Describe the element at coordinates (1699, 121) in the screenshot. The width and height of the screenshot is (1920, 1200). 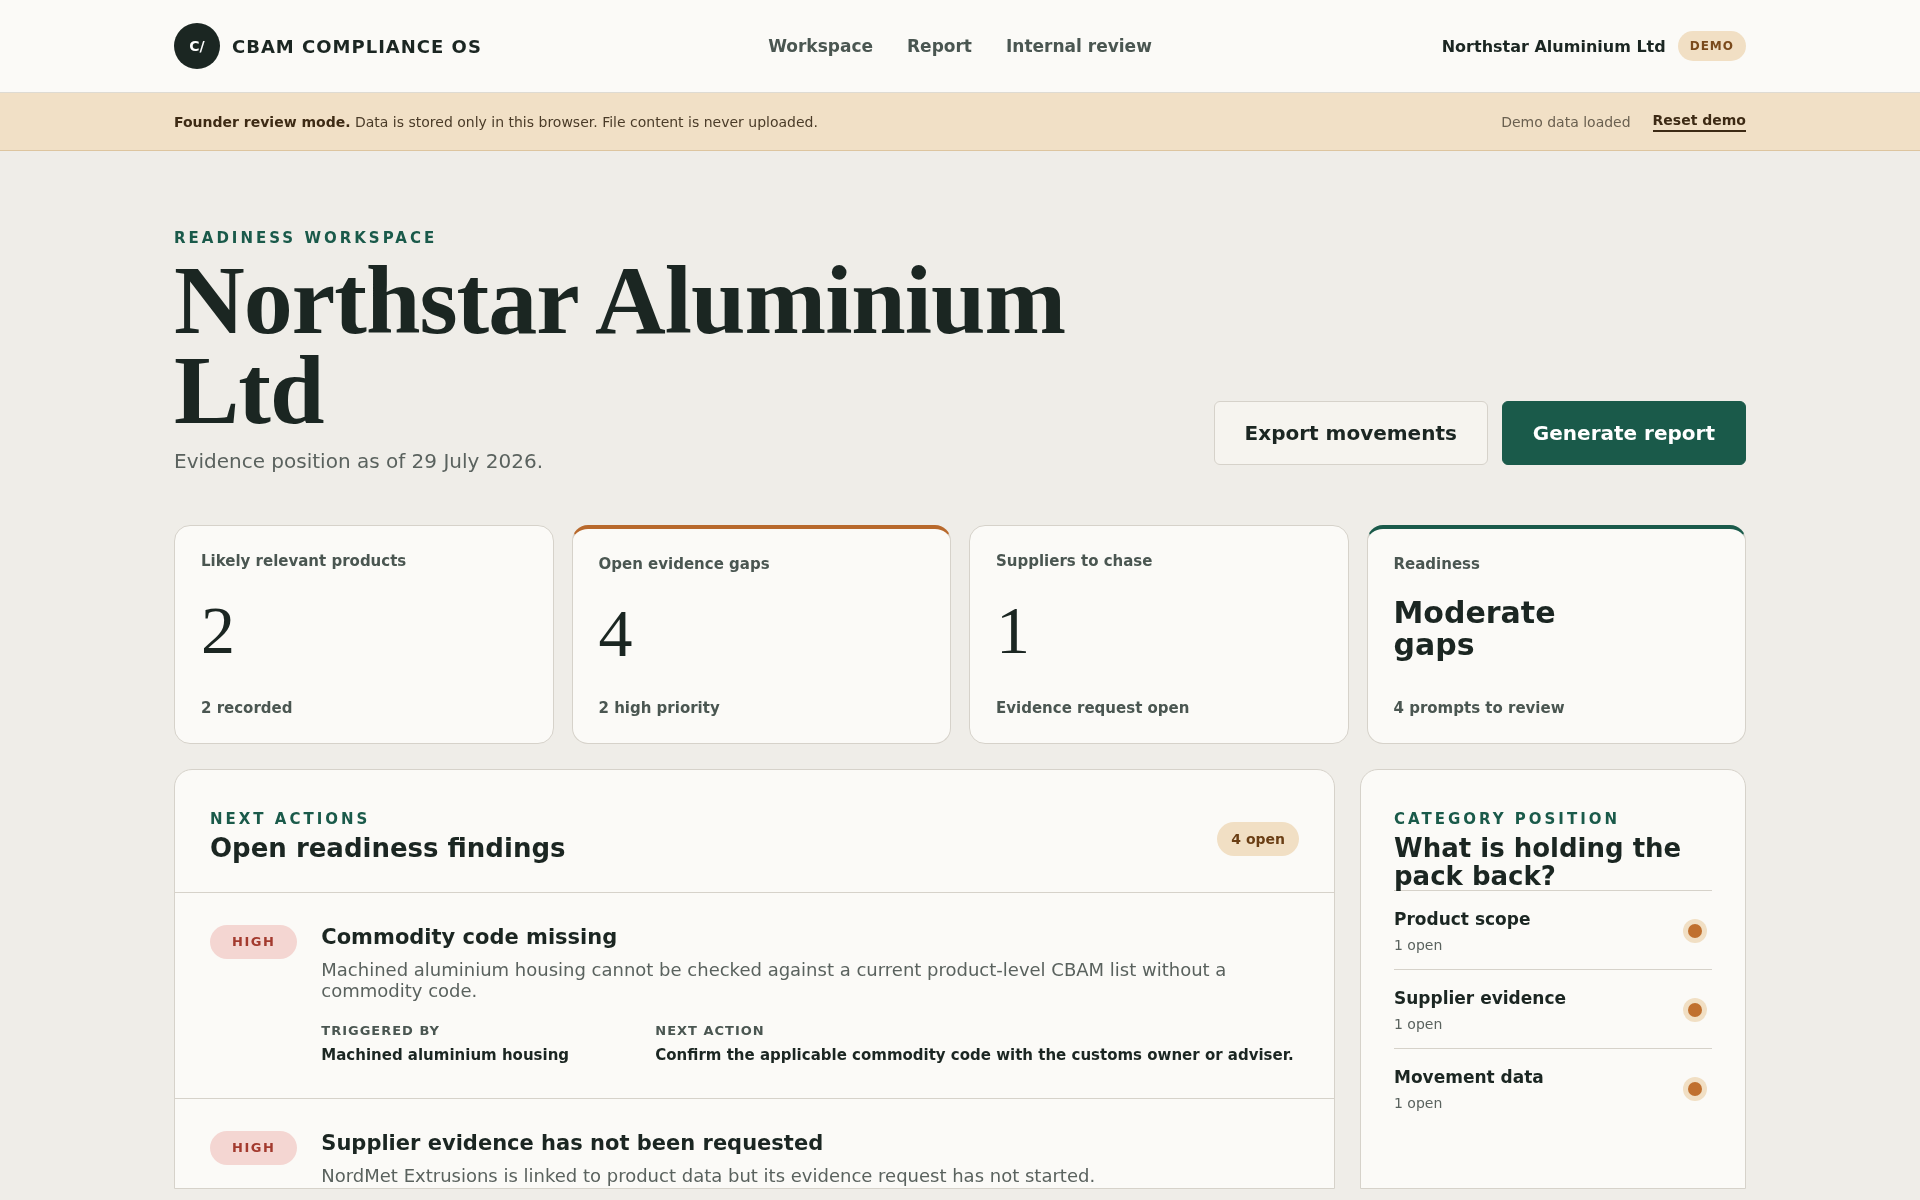
I see `reset-demo-link: Reset demo` at that location.